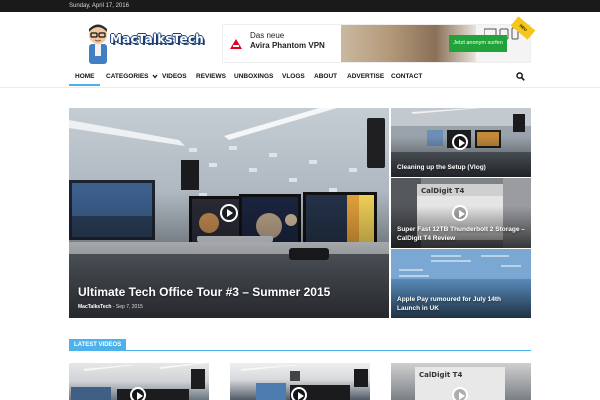 The width and height of the screenshot is (600, 400). I want to click on nav-item-home: HOME, so click(85, 76).